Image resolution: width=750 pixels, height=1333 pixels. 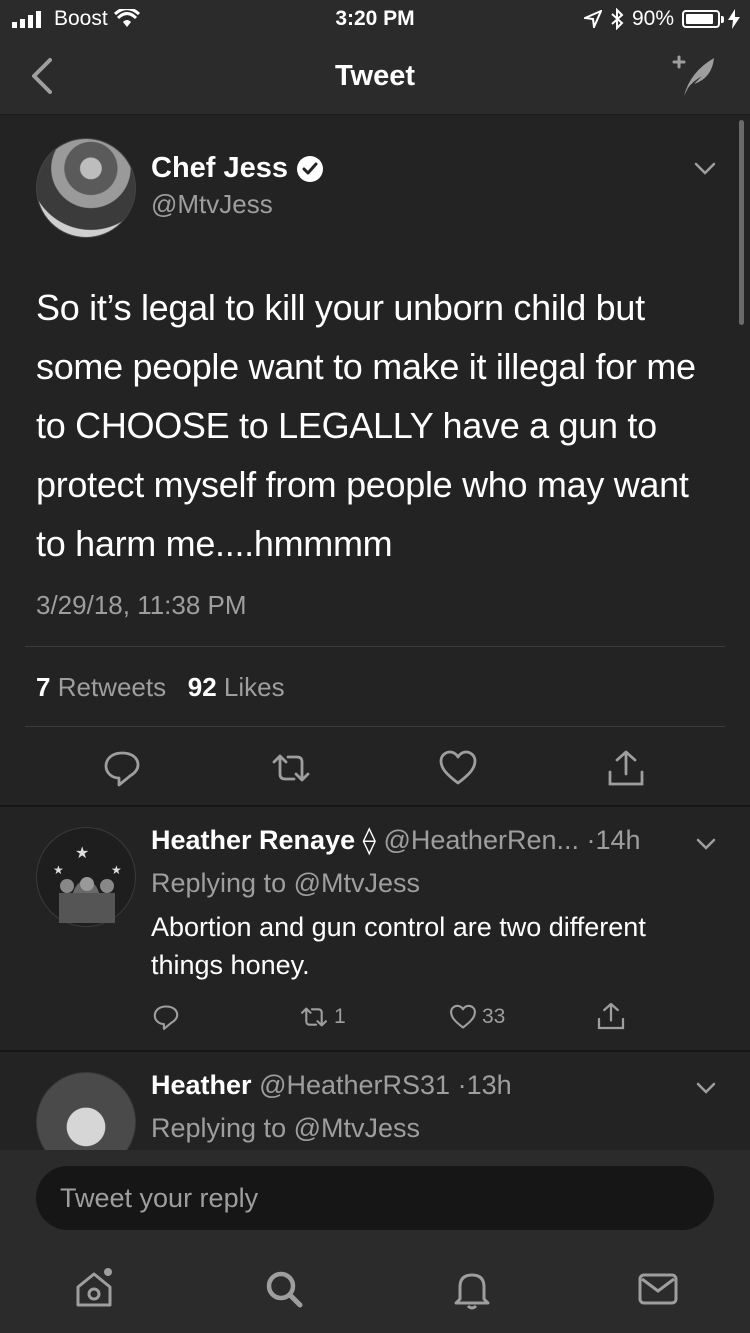 I want to click on battery-percent: 90%, so click(x=652, y=18).